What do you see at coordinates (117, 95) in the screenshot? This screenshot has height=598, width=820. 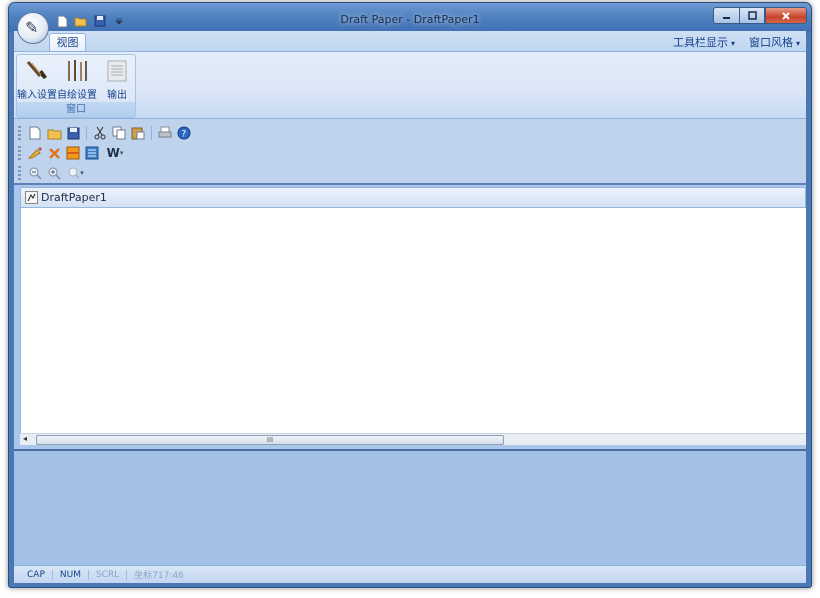 I see `output-label: 输出` at bounding box center [117, 95].